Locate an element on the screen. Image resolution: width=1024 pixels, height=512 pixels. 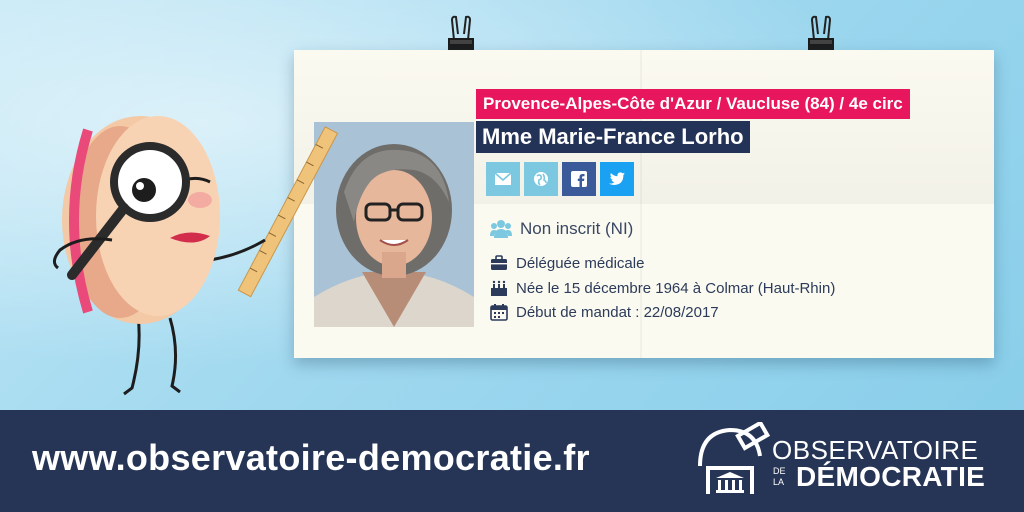
mandate-start: Début de mandat : 22/08/2017 is located at coordinates (604, 312).